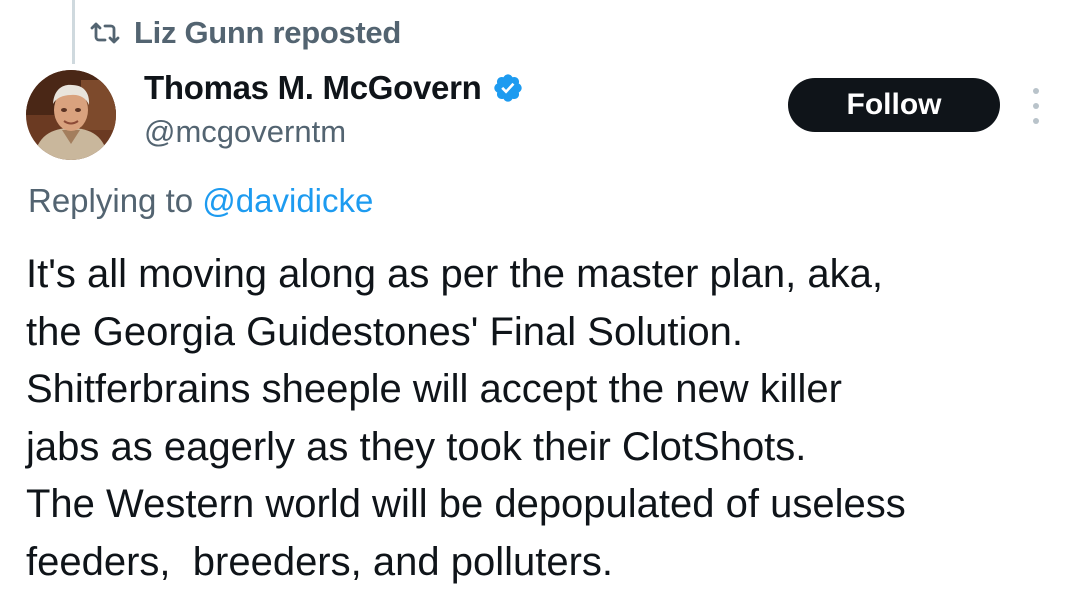 The height and width of the screenshot is (607, 1080). I want to click on repost-icon, so click(105, 33).